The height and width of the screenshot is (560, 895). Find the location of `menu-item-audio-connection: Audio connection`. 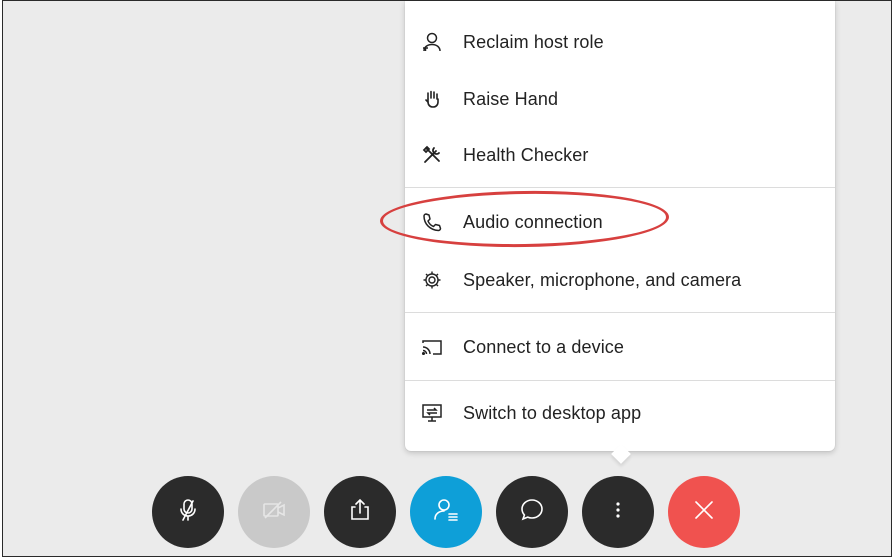

menu-item-audio-connection: Audio connection is located at coordinates (620, 222).